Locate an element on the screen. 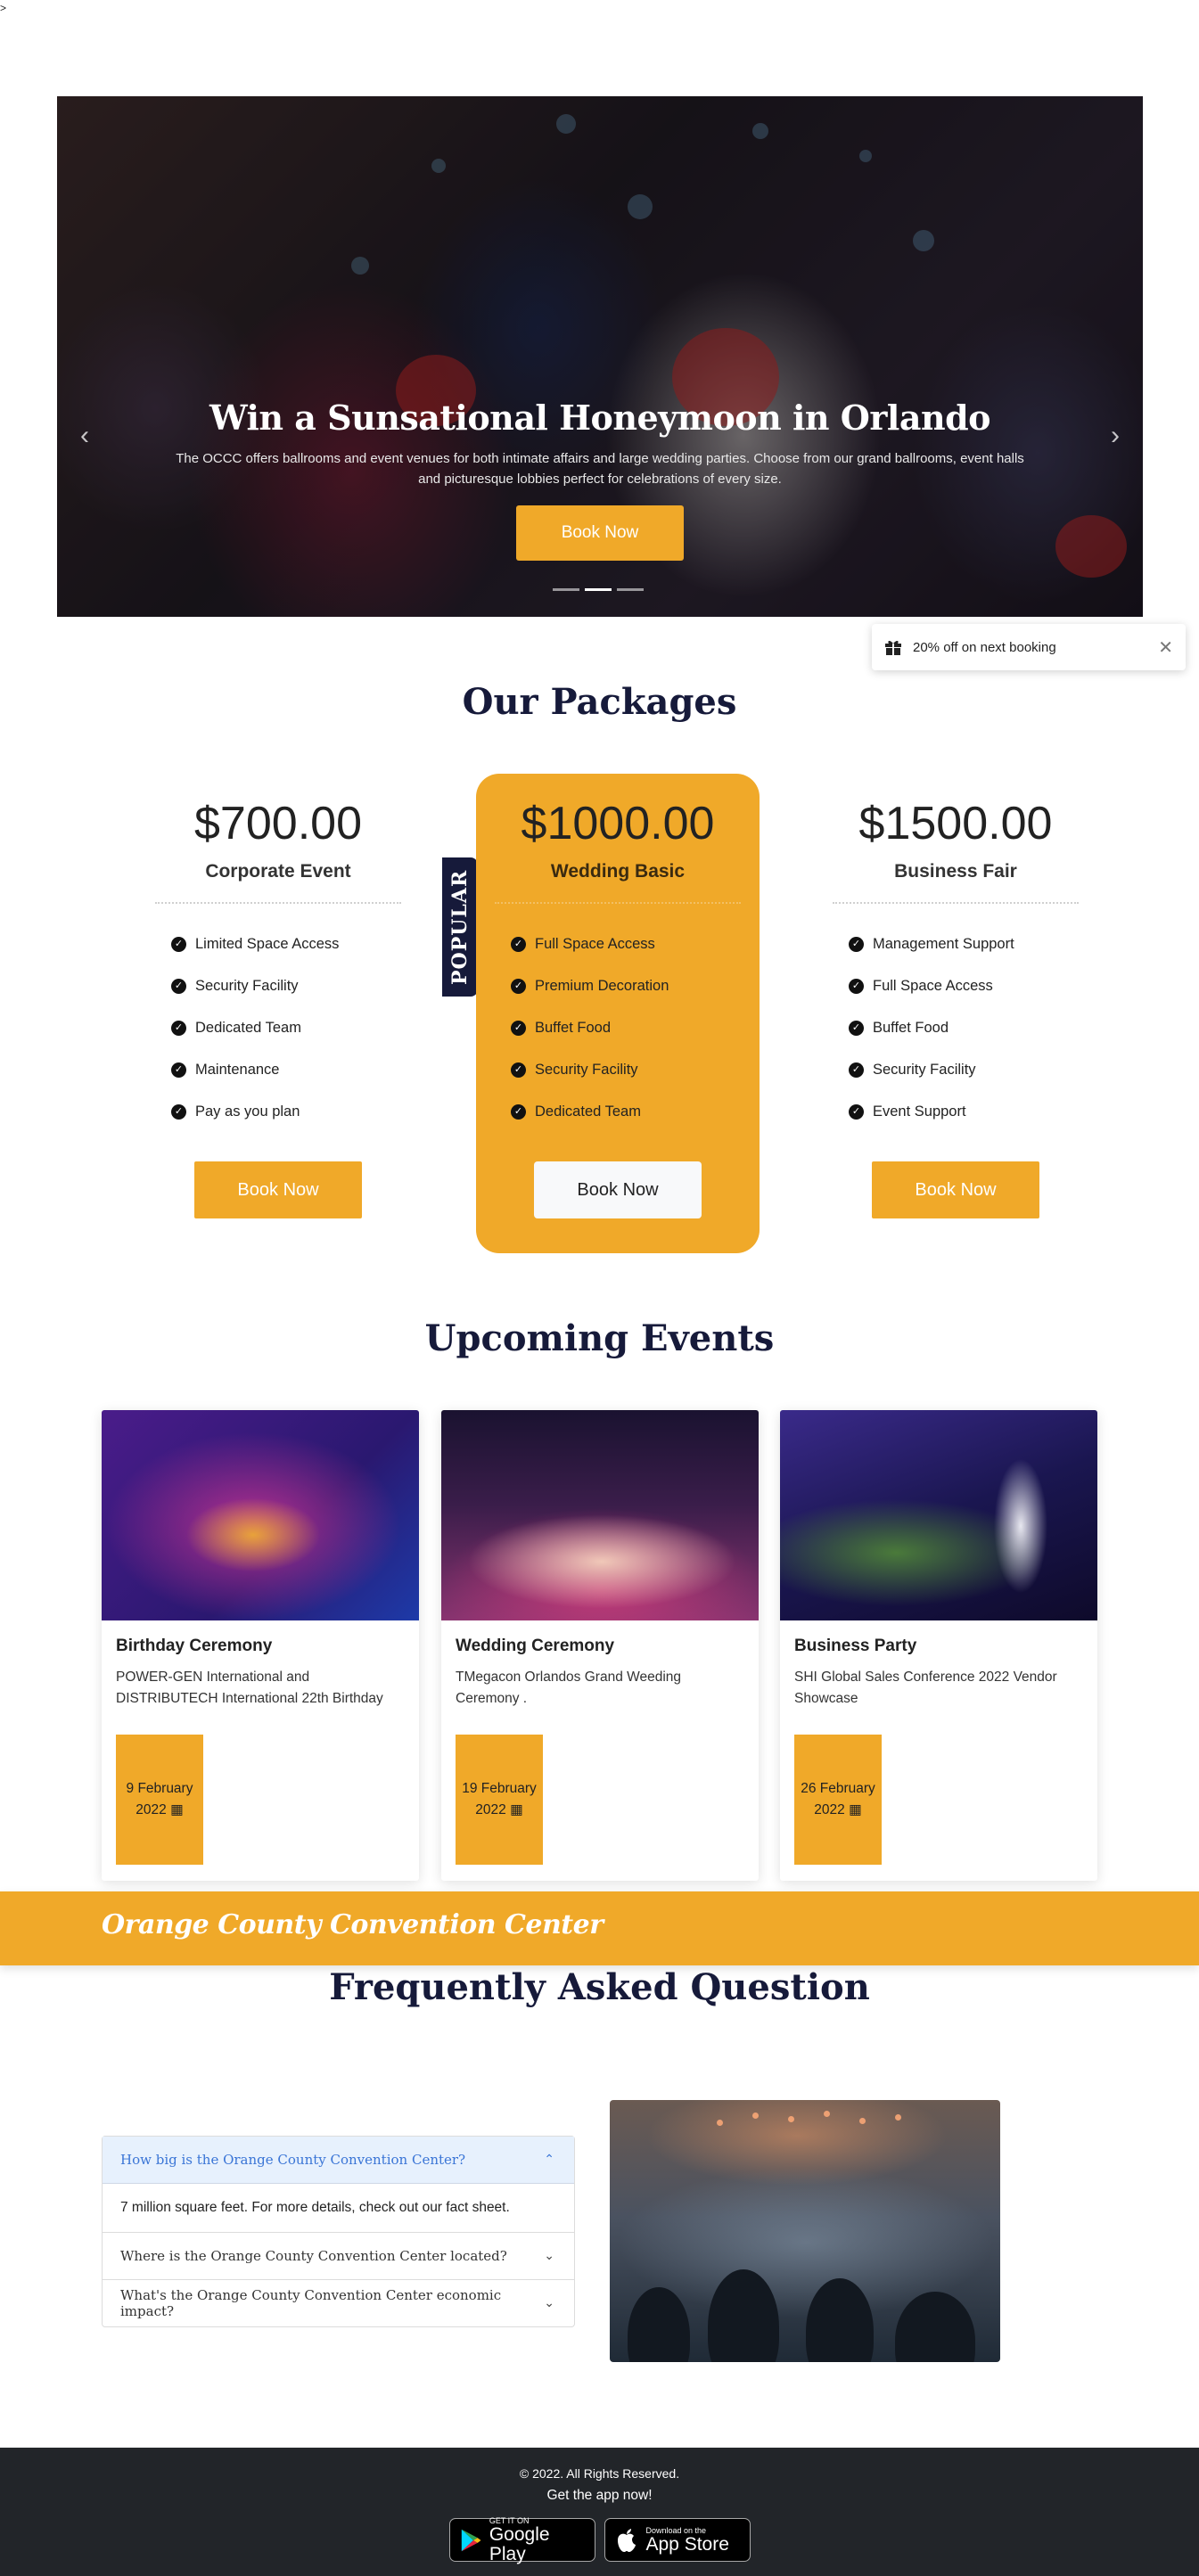 The height and width of the screenshot is (2576, 1199). event-date: 26 February 2022 ▦ is located at coordinates (838, 1800).